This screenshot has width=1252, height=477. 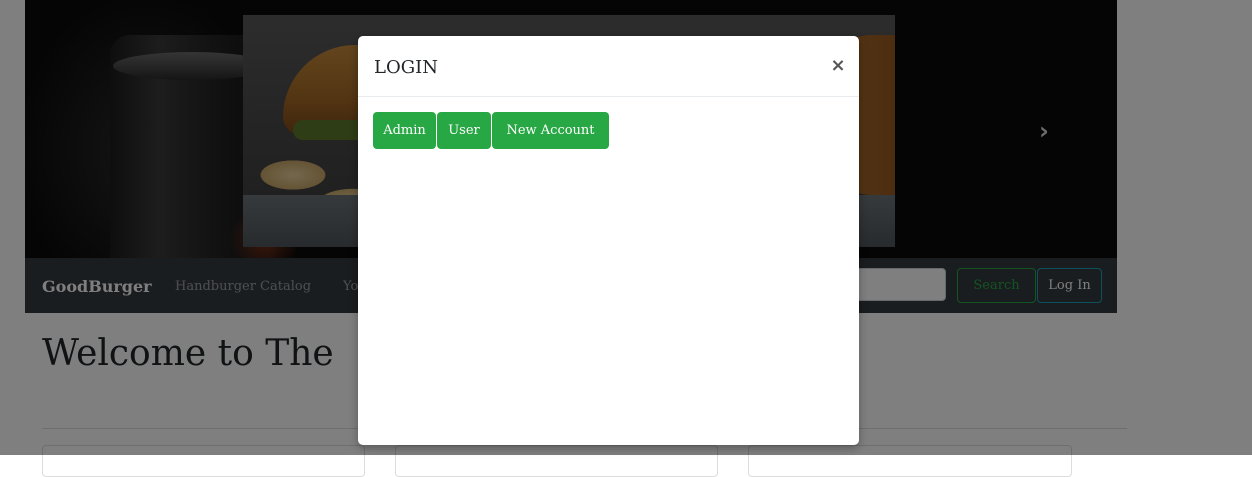 What do you see at coordinates (404, 130) in the screenshot?
I see `admin-button: Admin` at bounding box center [404, 130].